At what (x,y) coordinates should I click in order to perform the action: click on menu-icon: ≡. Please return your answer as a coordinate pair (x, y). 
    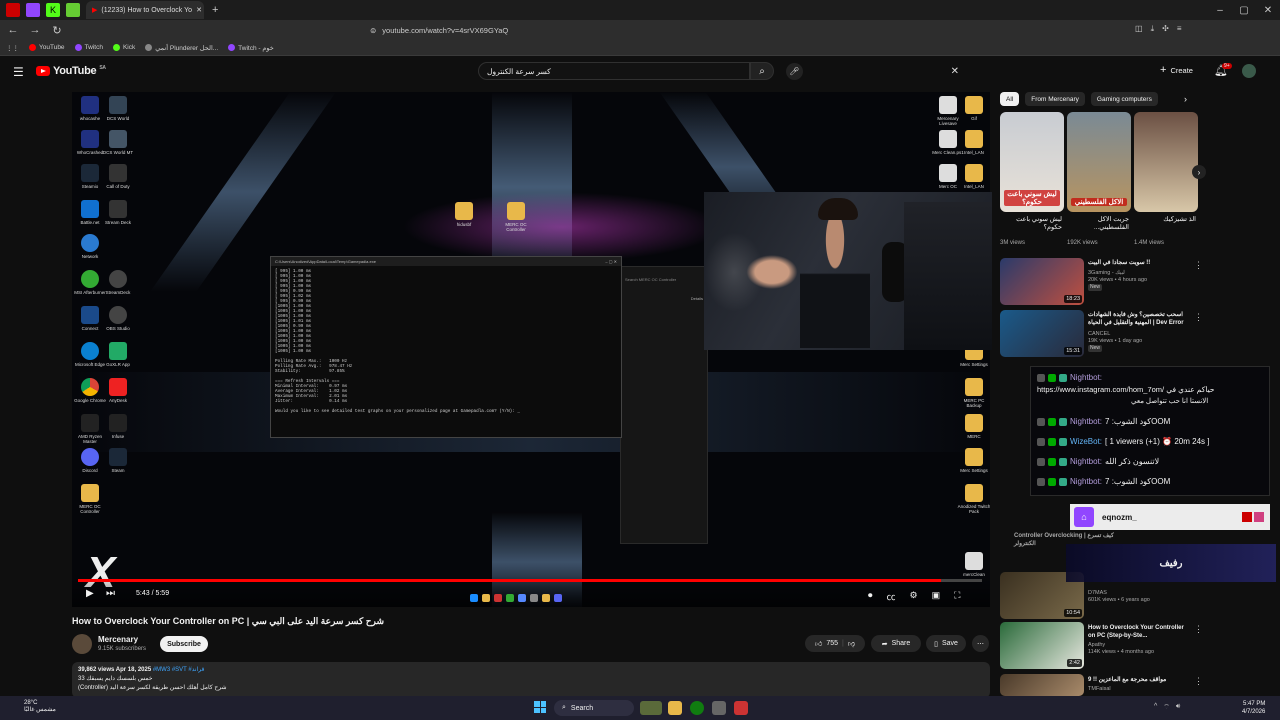
    Looking at the image, I should click on (1179, 29).